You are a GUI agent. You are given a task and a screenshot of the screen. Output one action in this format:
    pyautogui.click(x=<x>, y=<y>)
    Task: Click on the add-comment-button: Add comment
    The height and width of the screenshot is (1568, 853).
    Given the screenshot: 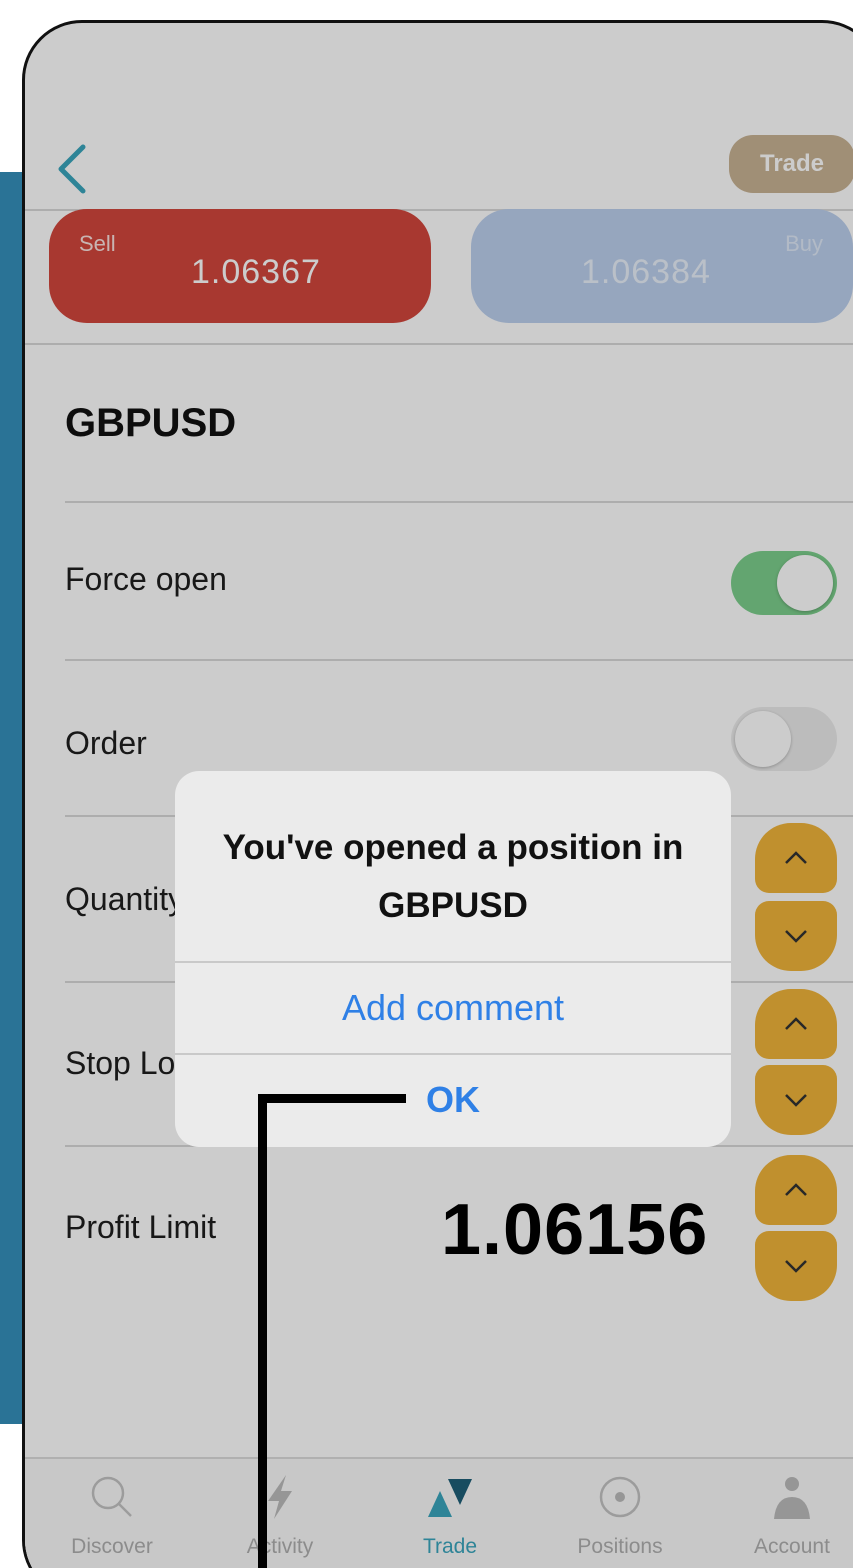 What is the action you would take?
    pyautogui.click(x=453, y=1008)
    